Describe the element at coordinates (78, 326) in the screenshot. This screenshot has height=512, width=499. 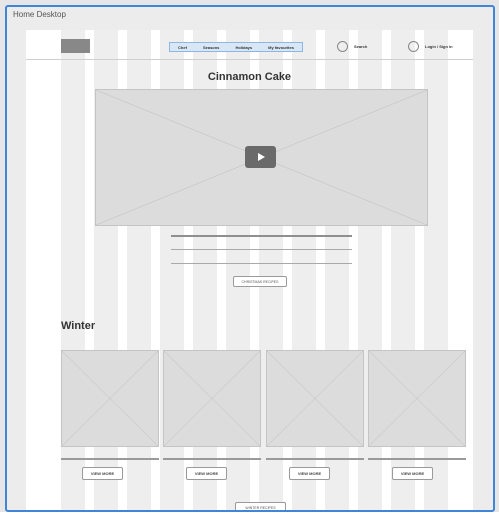
I see `section-title-winter: Winter` at that location.